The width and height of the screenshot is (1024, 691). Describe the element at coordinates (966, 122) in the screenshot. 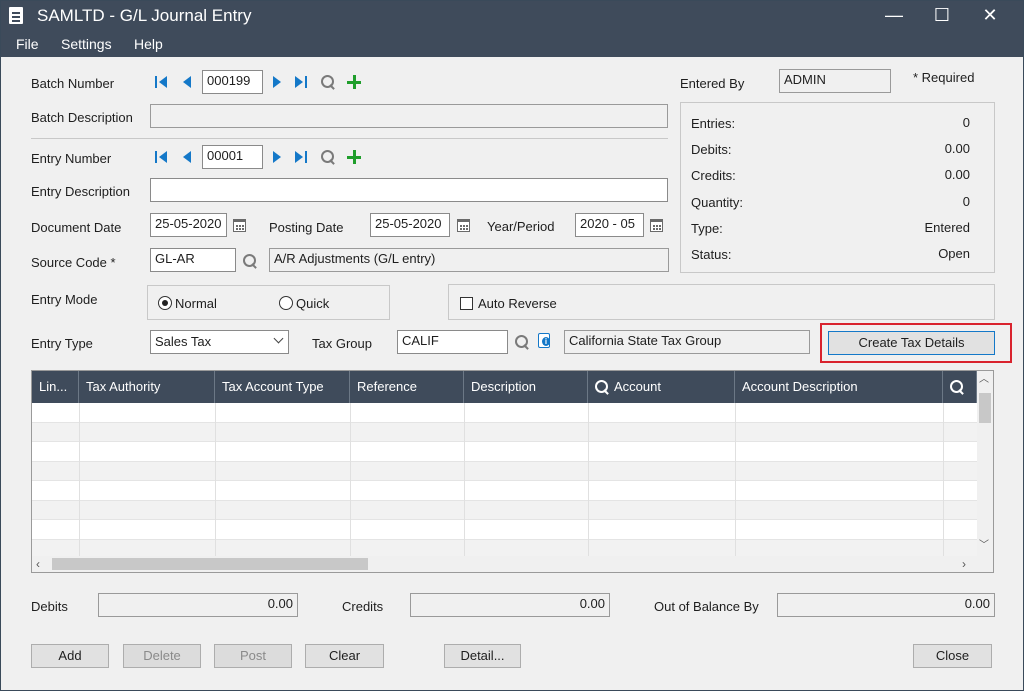

I see `entries-value: 0` at that location.